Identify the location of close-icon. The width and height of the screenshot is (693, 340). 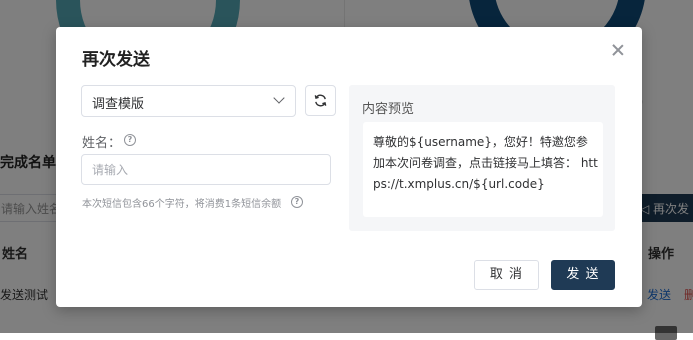
(618, 50).